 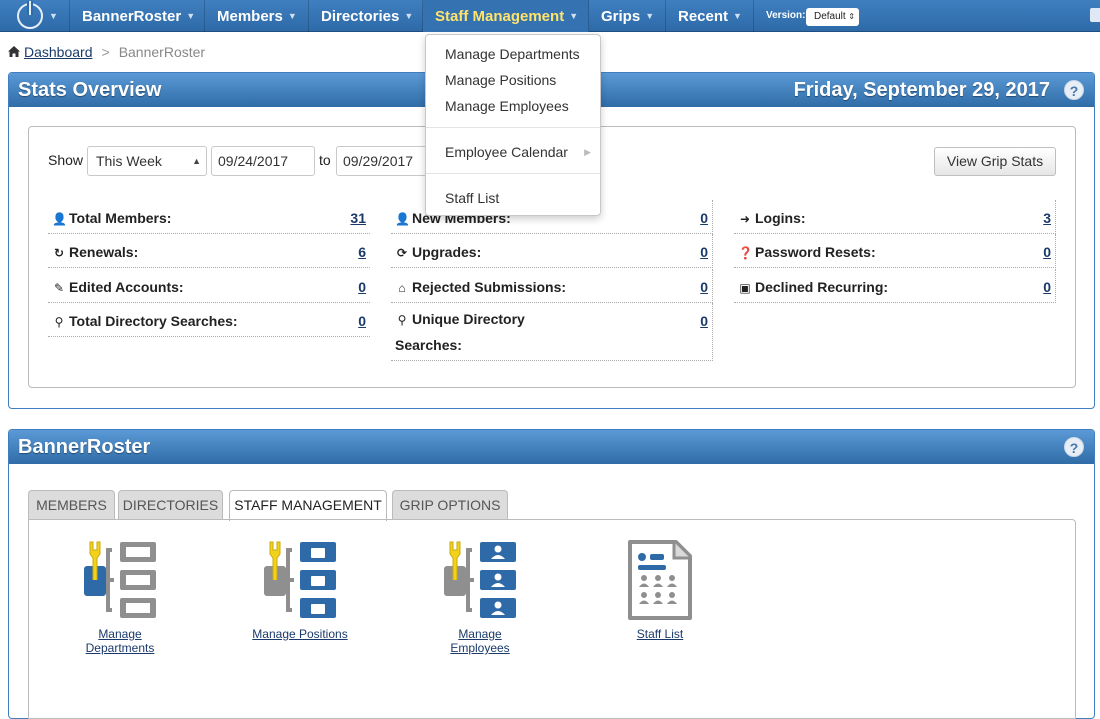 What do you see at coordinates (450, 505) in the screenshot?
I see `tab-grip-options: GRIP OPTIONS` at bounding box center [450, 505].